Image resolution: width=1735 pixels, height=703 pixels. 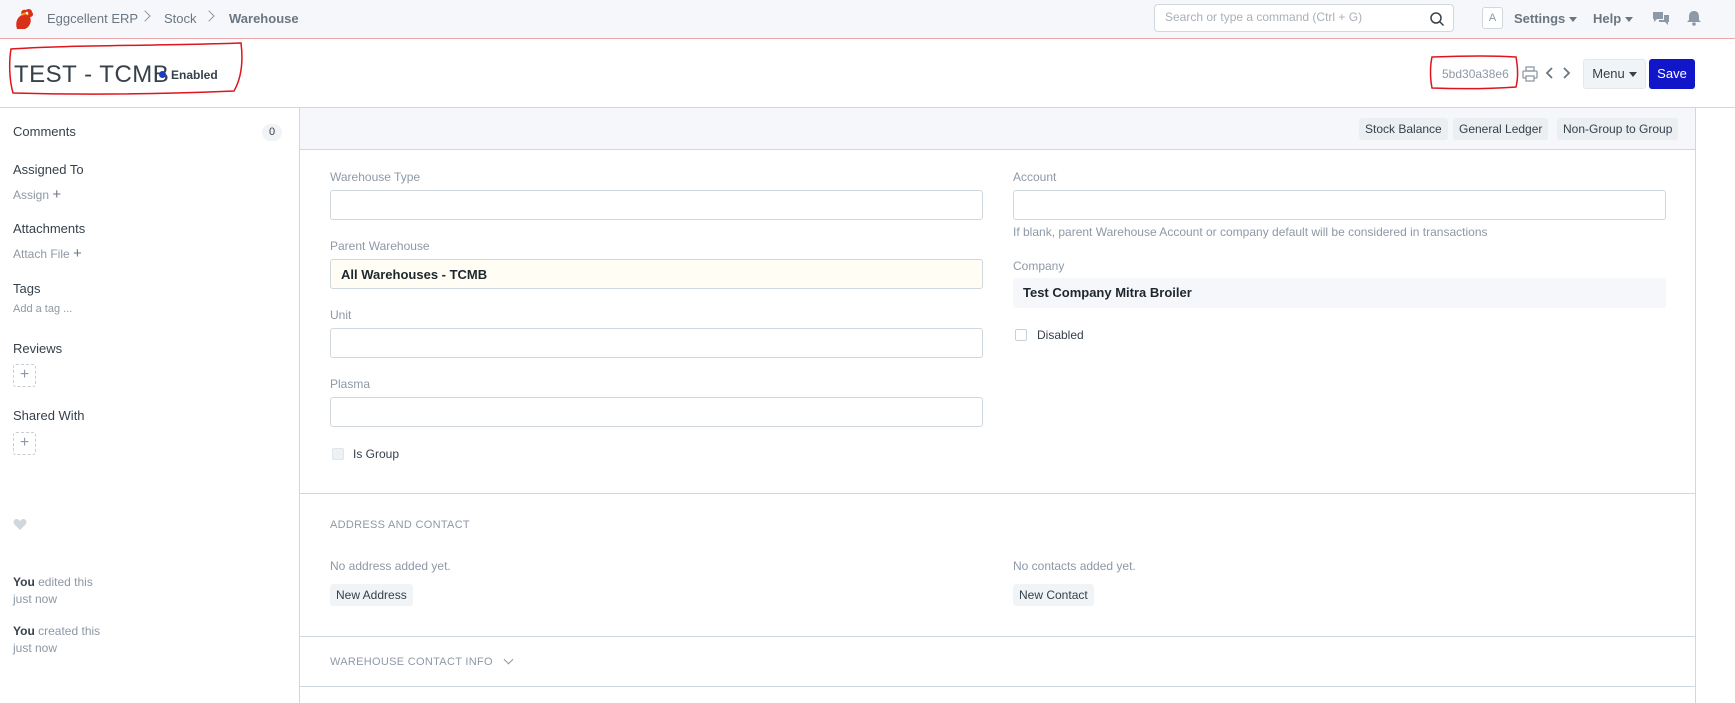 I want to click on document-name: 5bd30a38e6, so click(x=1475, y=74).